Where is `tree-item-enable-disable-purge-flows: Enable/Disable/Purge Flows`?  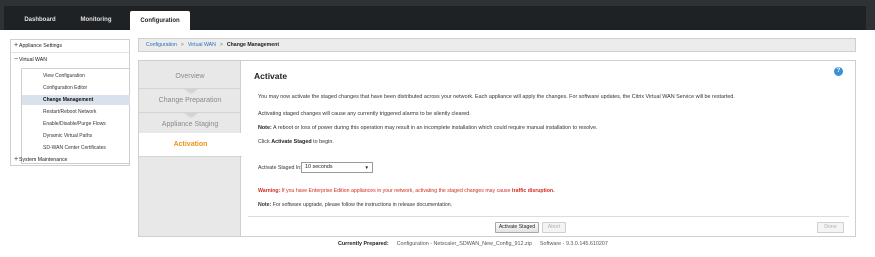 tree-item-enable-disable-purge-flows: Enable/Disable/Purge Flows is located at coordinates (76, 124).